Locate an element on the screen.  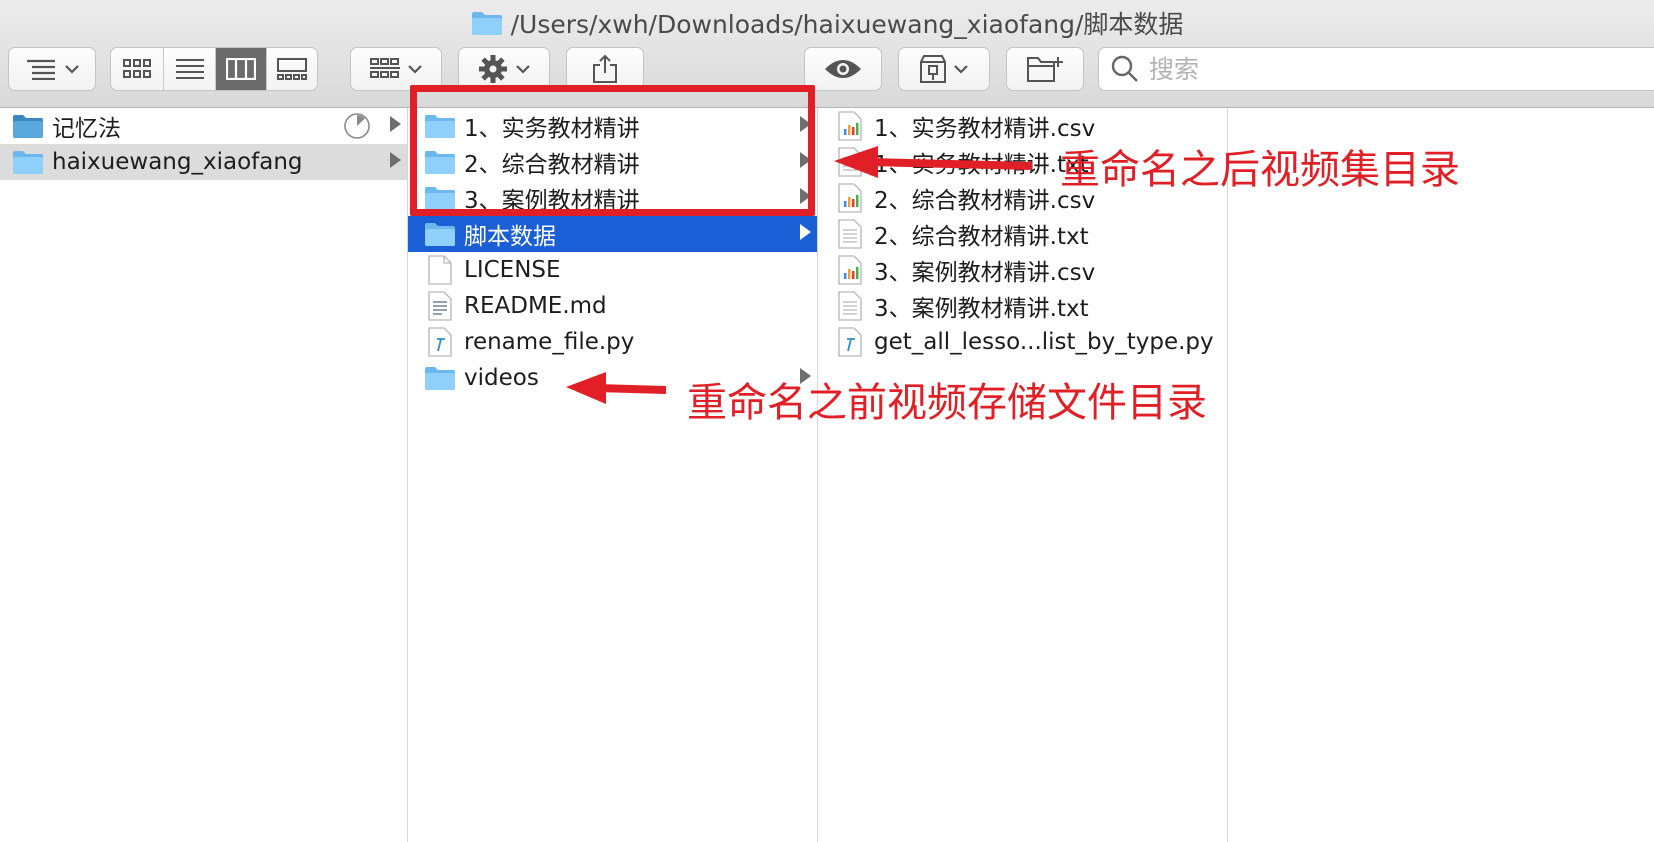
annotation-before-rename: 重命名之前视频存储文件目录 is located at coordinates (947, 403).